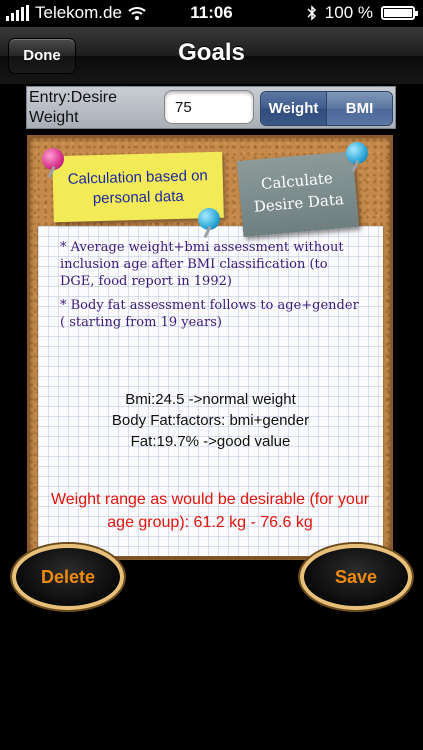 This screenshot has height=750, width=423. Describe the element at coordinates (210, 399) in the screenshot. I see `bmi-result: Bmi:24.5 ->normal weight` at that location.